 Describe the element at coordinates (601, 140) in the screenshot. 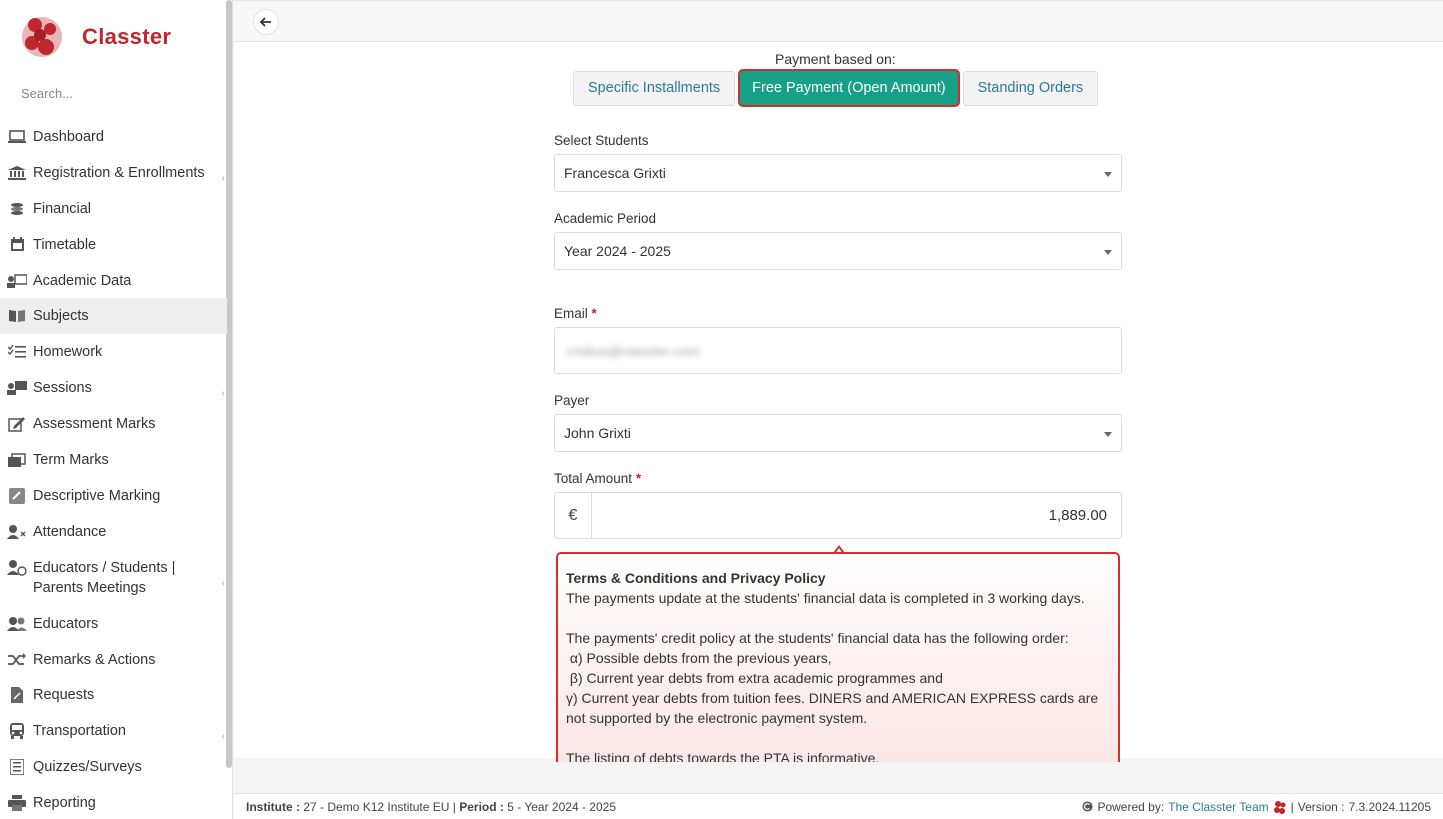

I see `students-label: Select Students` at that location.